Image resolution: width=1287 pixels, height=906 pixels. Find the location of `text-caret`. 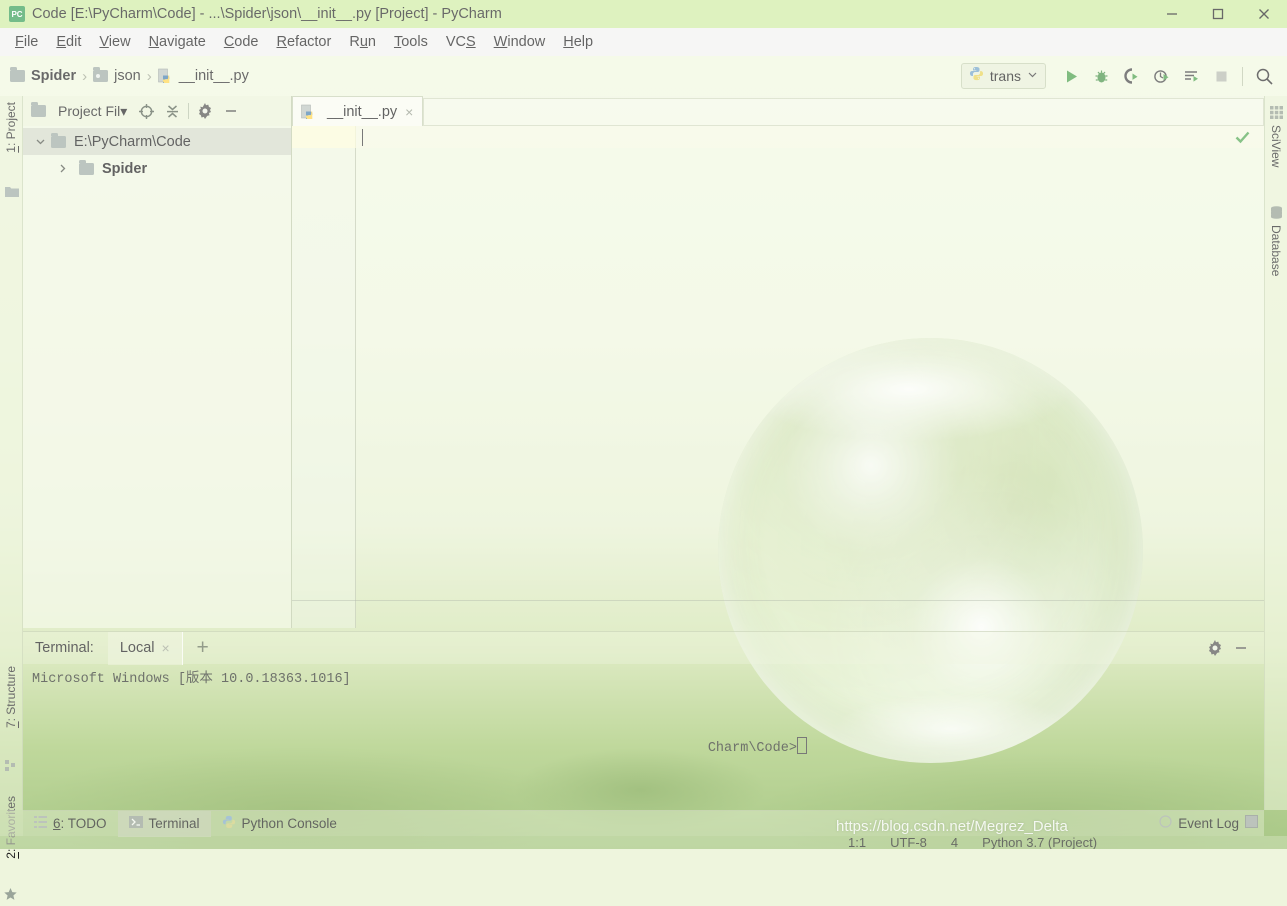

text-caret is located at coordinates (362, 137).